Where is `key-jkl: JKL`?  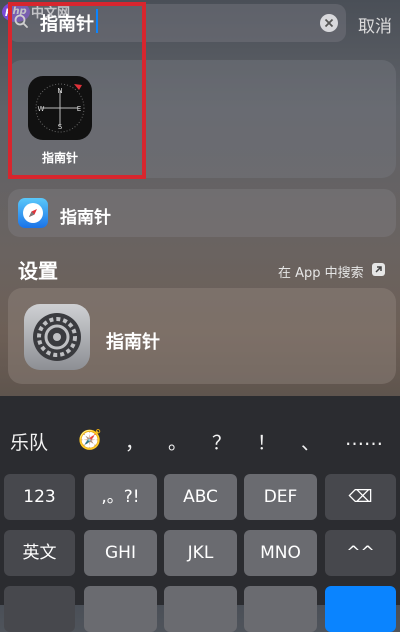 key-jkl: JKL is located at coordinates (200, 553).